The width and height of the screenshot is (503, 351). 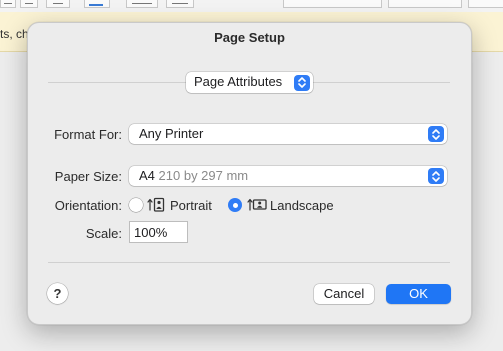 What do you see at coordinates (88, 205) in the screenshot?
I see `orientation-label: Orientation:` at bounding box center [88, 205].